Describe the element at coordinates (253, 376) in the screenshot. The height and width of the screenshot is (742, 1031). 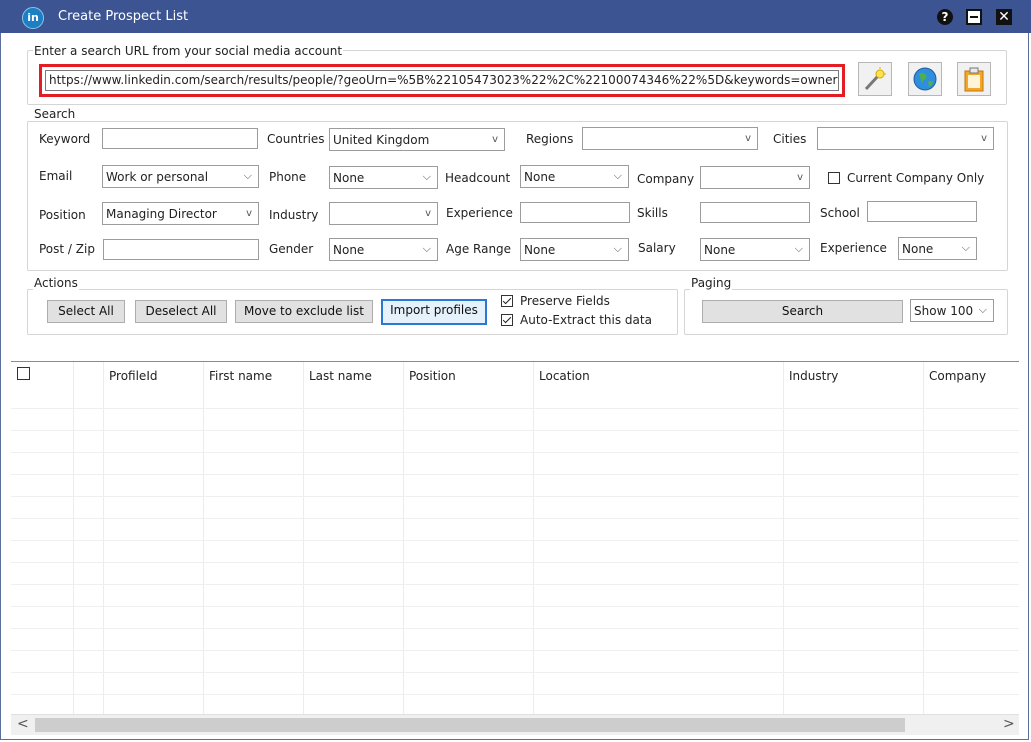
I see `column-header-first-name: First name` at that location.